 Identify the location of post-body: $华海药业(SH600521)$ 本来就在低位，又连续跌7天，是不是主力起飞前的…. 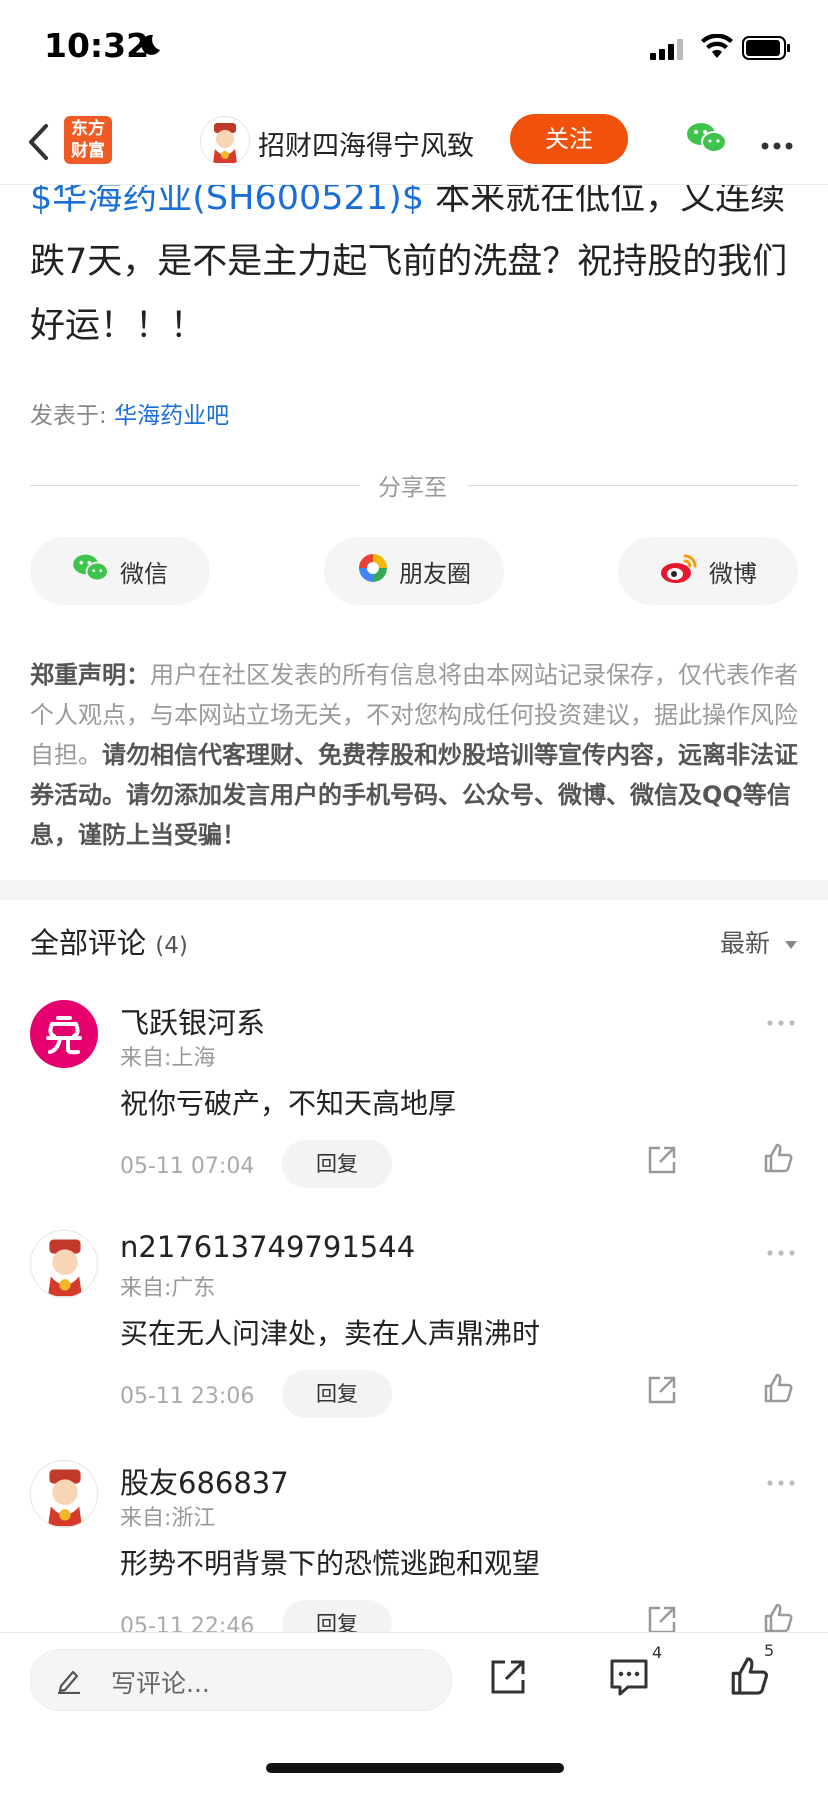
(410, 262).